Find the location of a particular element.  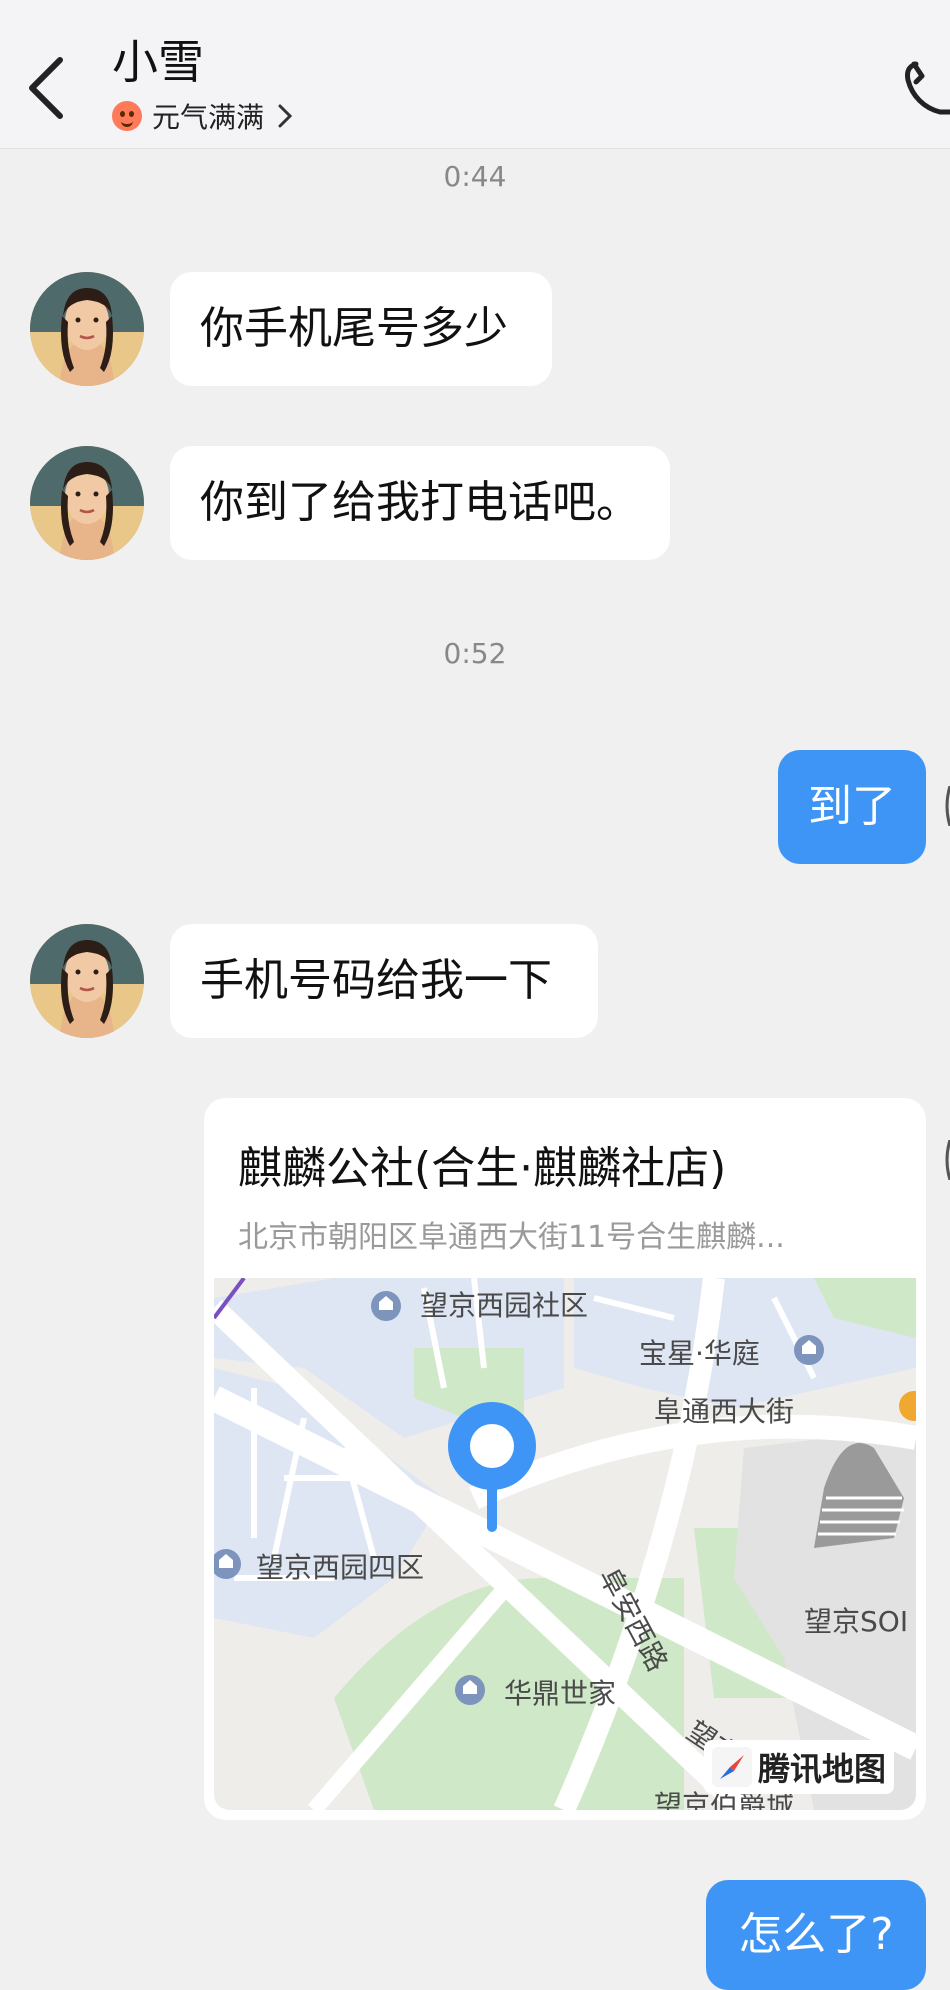

status-text: 元气满满 is located at coordinates (208, 117).